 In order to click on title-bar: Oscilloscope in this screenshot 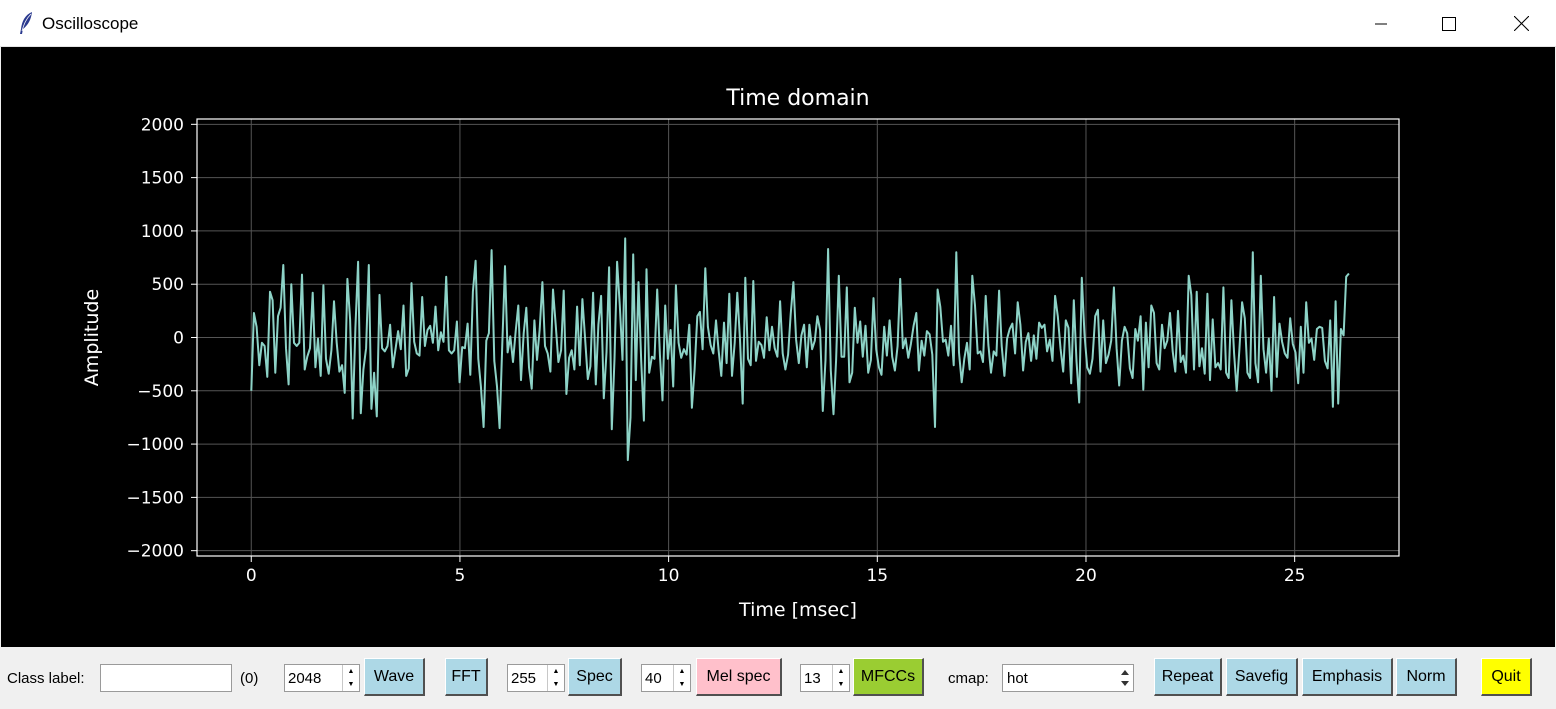, I will do `click(778, 23)`.